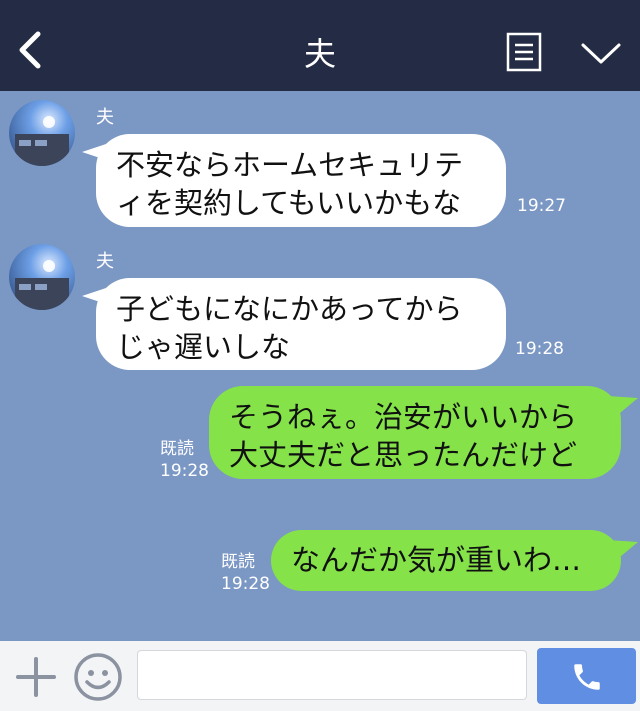 The width and height of the screenshot is (640, 711). I want to click on message-bubble: そうねぇ。治安がいいから 大丈夫だと思ったんだけど, so click(415, 432).